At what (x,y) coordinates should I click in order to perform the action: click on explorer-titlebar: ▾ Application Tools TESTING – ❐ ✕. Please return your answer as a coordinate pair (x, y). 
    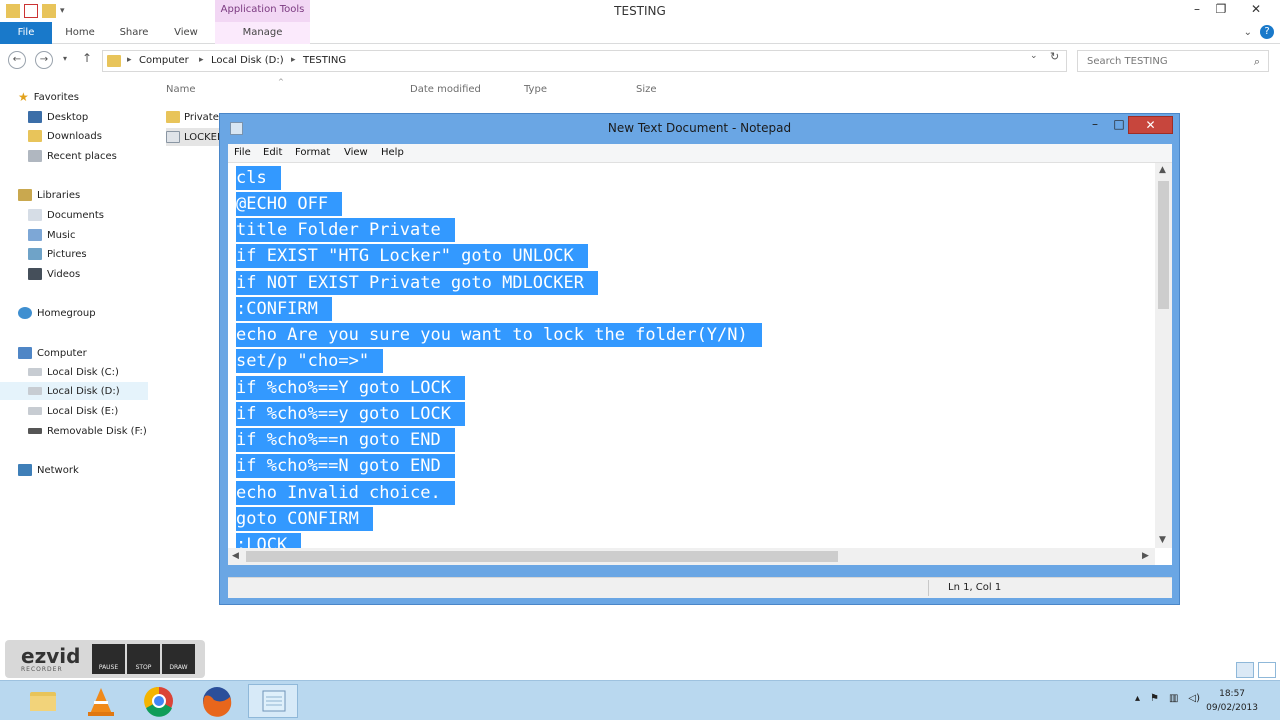
    Looking at the image, I should click on (640, 11).